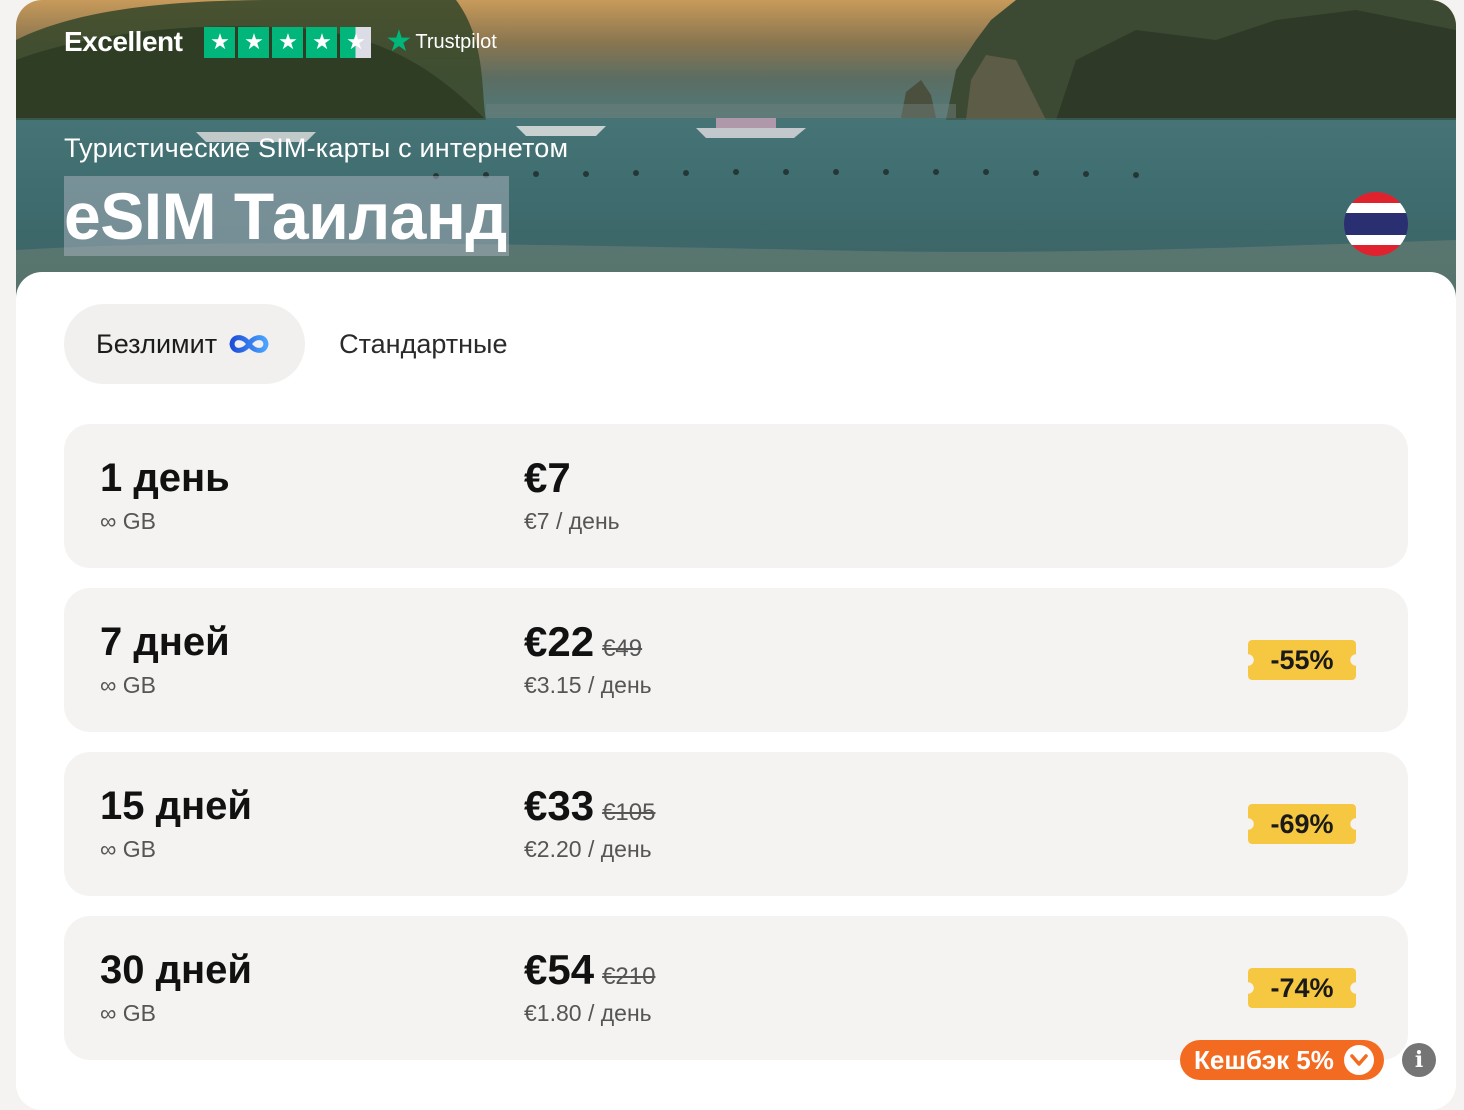 The height and width of the screenshot is (1110, 1464). I want to click on plan-price-per-day: €3.15 / день, so click(588, 685).